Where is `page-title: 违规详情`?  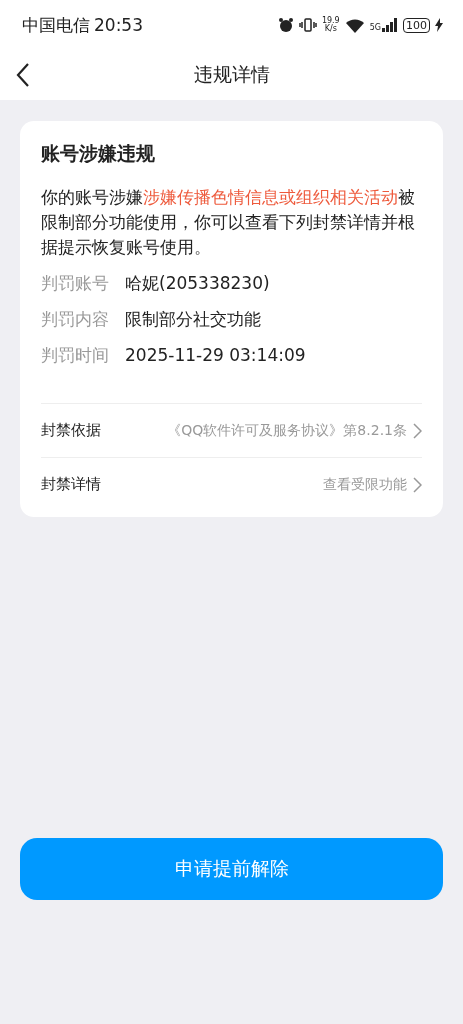
page-title: 违规详情 is located at coordinates (231, 74).